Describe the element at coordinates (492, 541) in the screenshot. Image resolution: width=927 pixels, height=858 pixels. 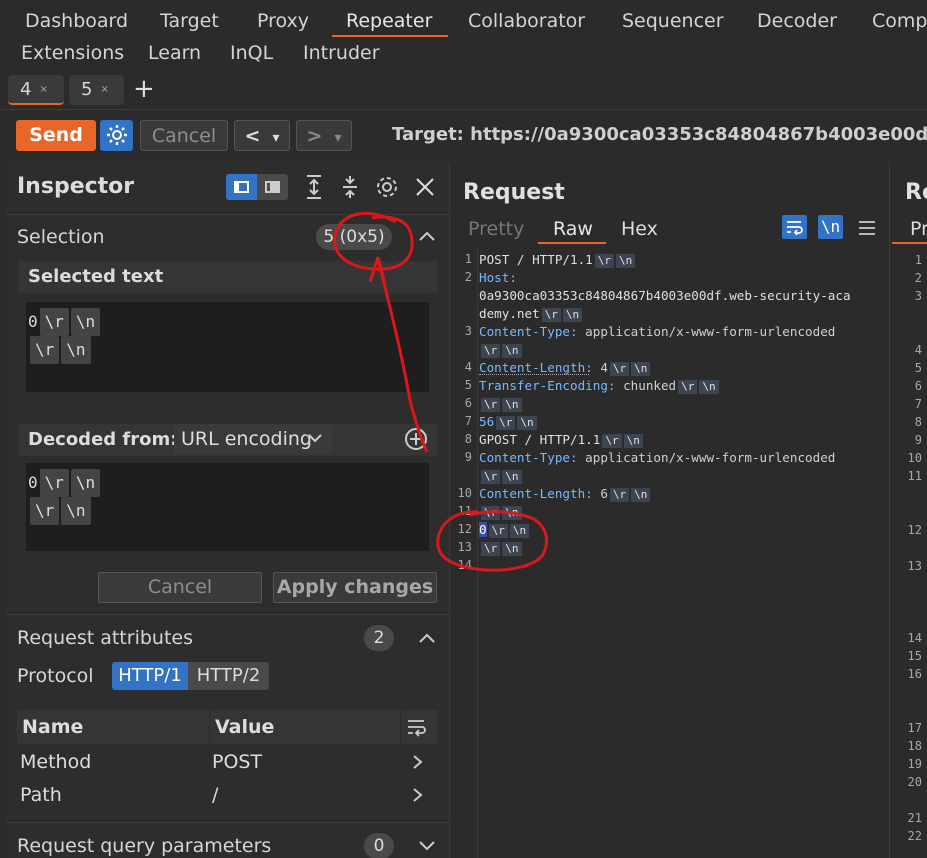
I see `annotation-circle-body` at that location.